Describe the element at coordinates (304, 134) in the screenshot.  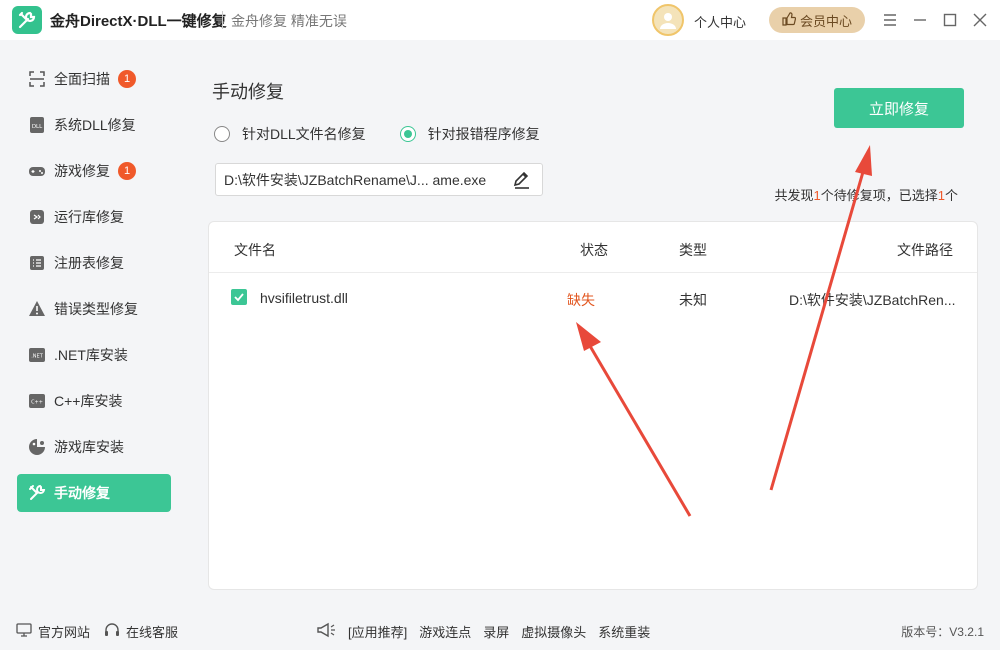
I see `radio-dll-name-label: 针对DLL文件名修复` at that location.